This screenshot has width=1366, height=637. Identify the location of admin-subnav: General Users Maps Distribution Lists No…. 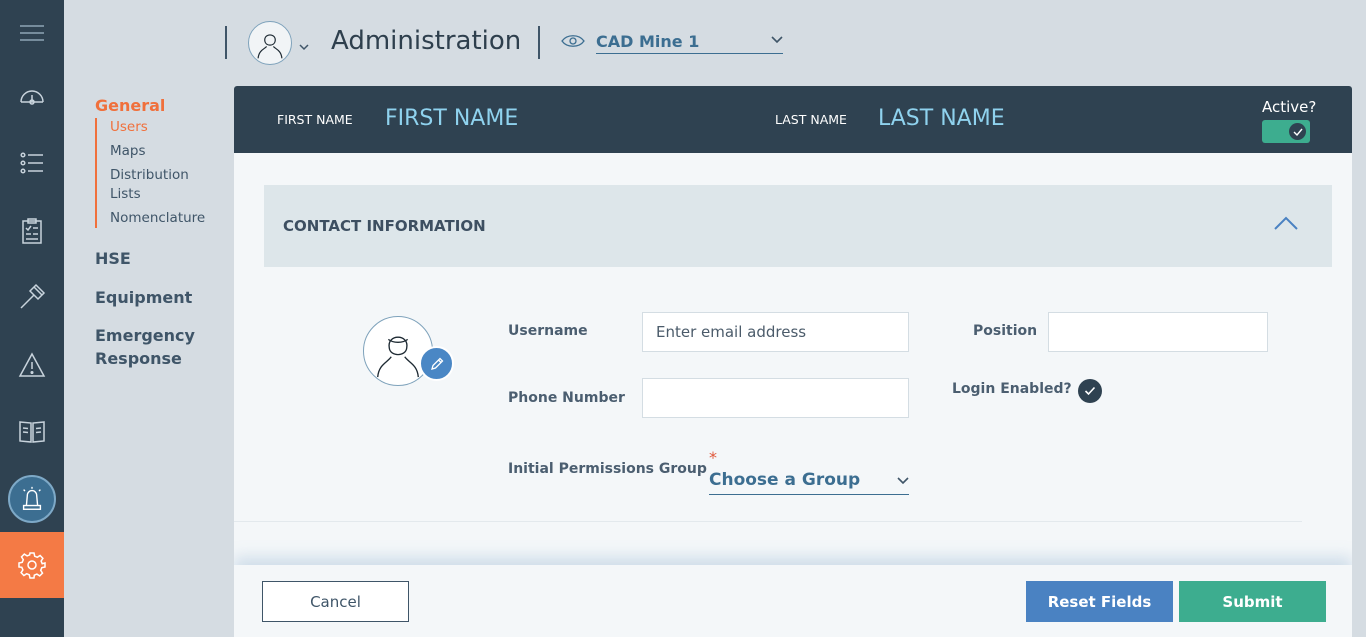
(149, 318).